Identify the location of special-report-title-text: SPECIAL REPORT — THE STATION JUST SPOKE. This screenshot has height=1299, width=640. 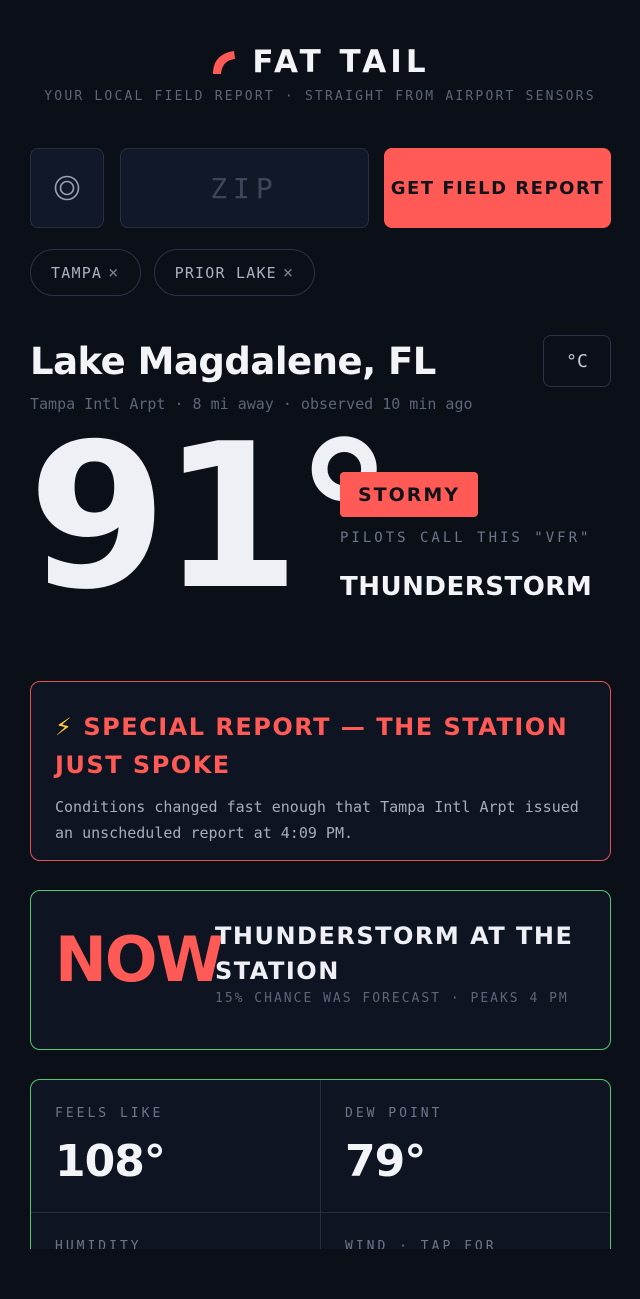
(312, 746).